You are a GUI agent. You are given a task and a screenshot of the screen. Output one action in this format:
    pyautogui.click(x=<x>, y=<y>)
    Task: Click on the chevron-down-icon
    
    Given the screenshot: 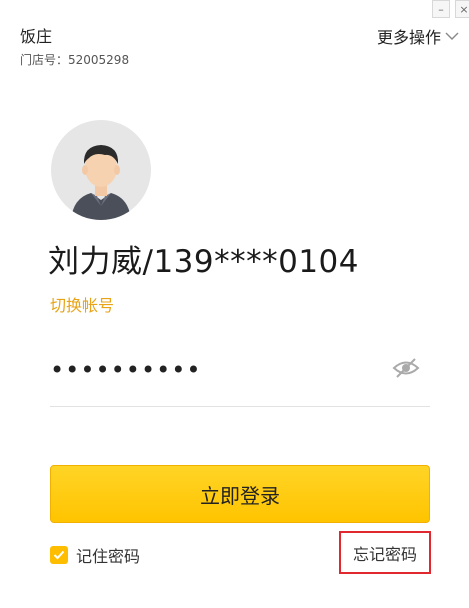 What is the action you would take?
    pyautogui.click(x=452, y=36)
    